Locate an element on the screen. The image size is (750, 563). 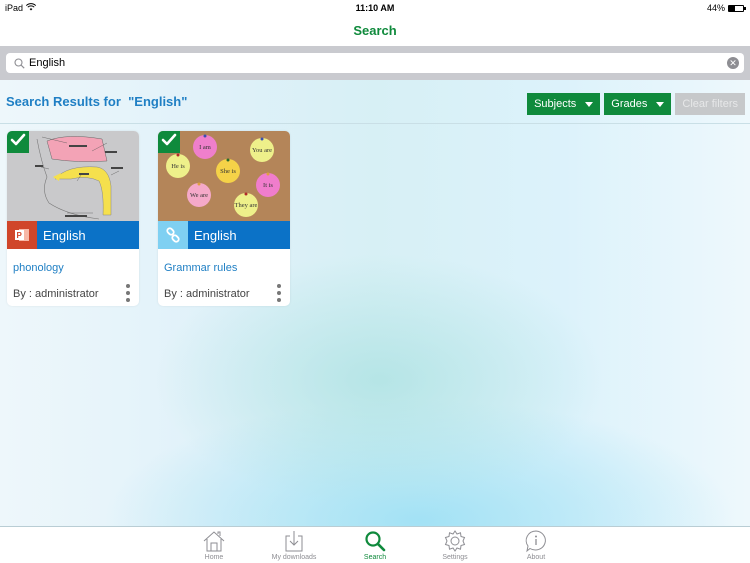
note: They are is located at coordinates (246, 205).